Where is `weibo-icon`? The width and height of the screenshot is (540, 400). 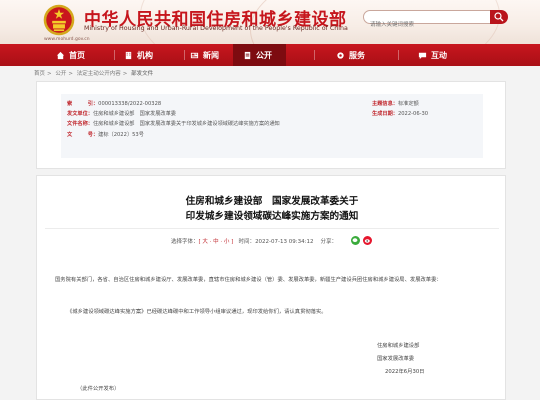
weibo-icon is located at coordinates (367, 241).